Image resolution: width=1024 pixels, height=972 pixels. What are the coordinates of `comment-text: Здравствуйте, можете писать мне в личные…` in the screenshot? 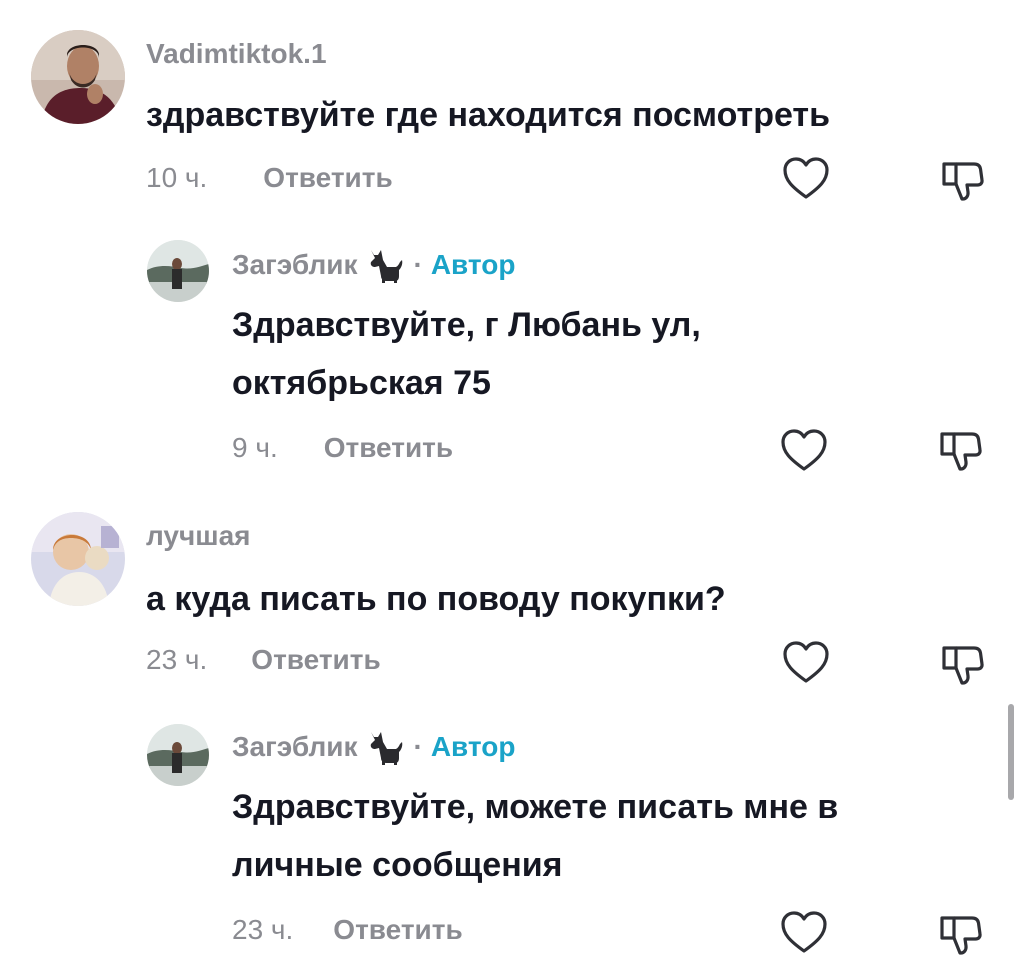 It's located at (535, 836).